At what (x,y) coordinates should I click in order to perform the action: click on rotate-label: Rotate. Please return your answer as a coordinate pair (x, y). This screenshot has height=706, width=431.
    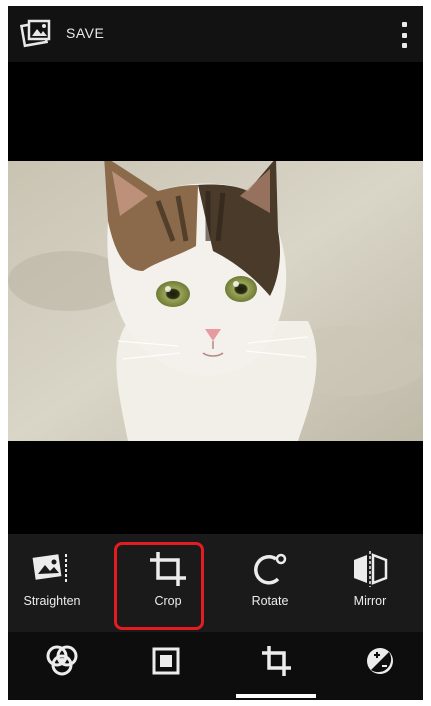
    Looking at the image, I should click on (270, 601).